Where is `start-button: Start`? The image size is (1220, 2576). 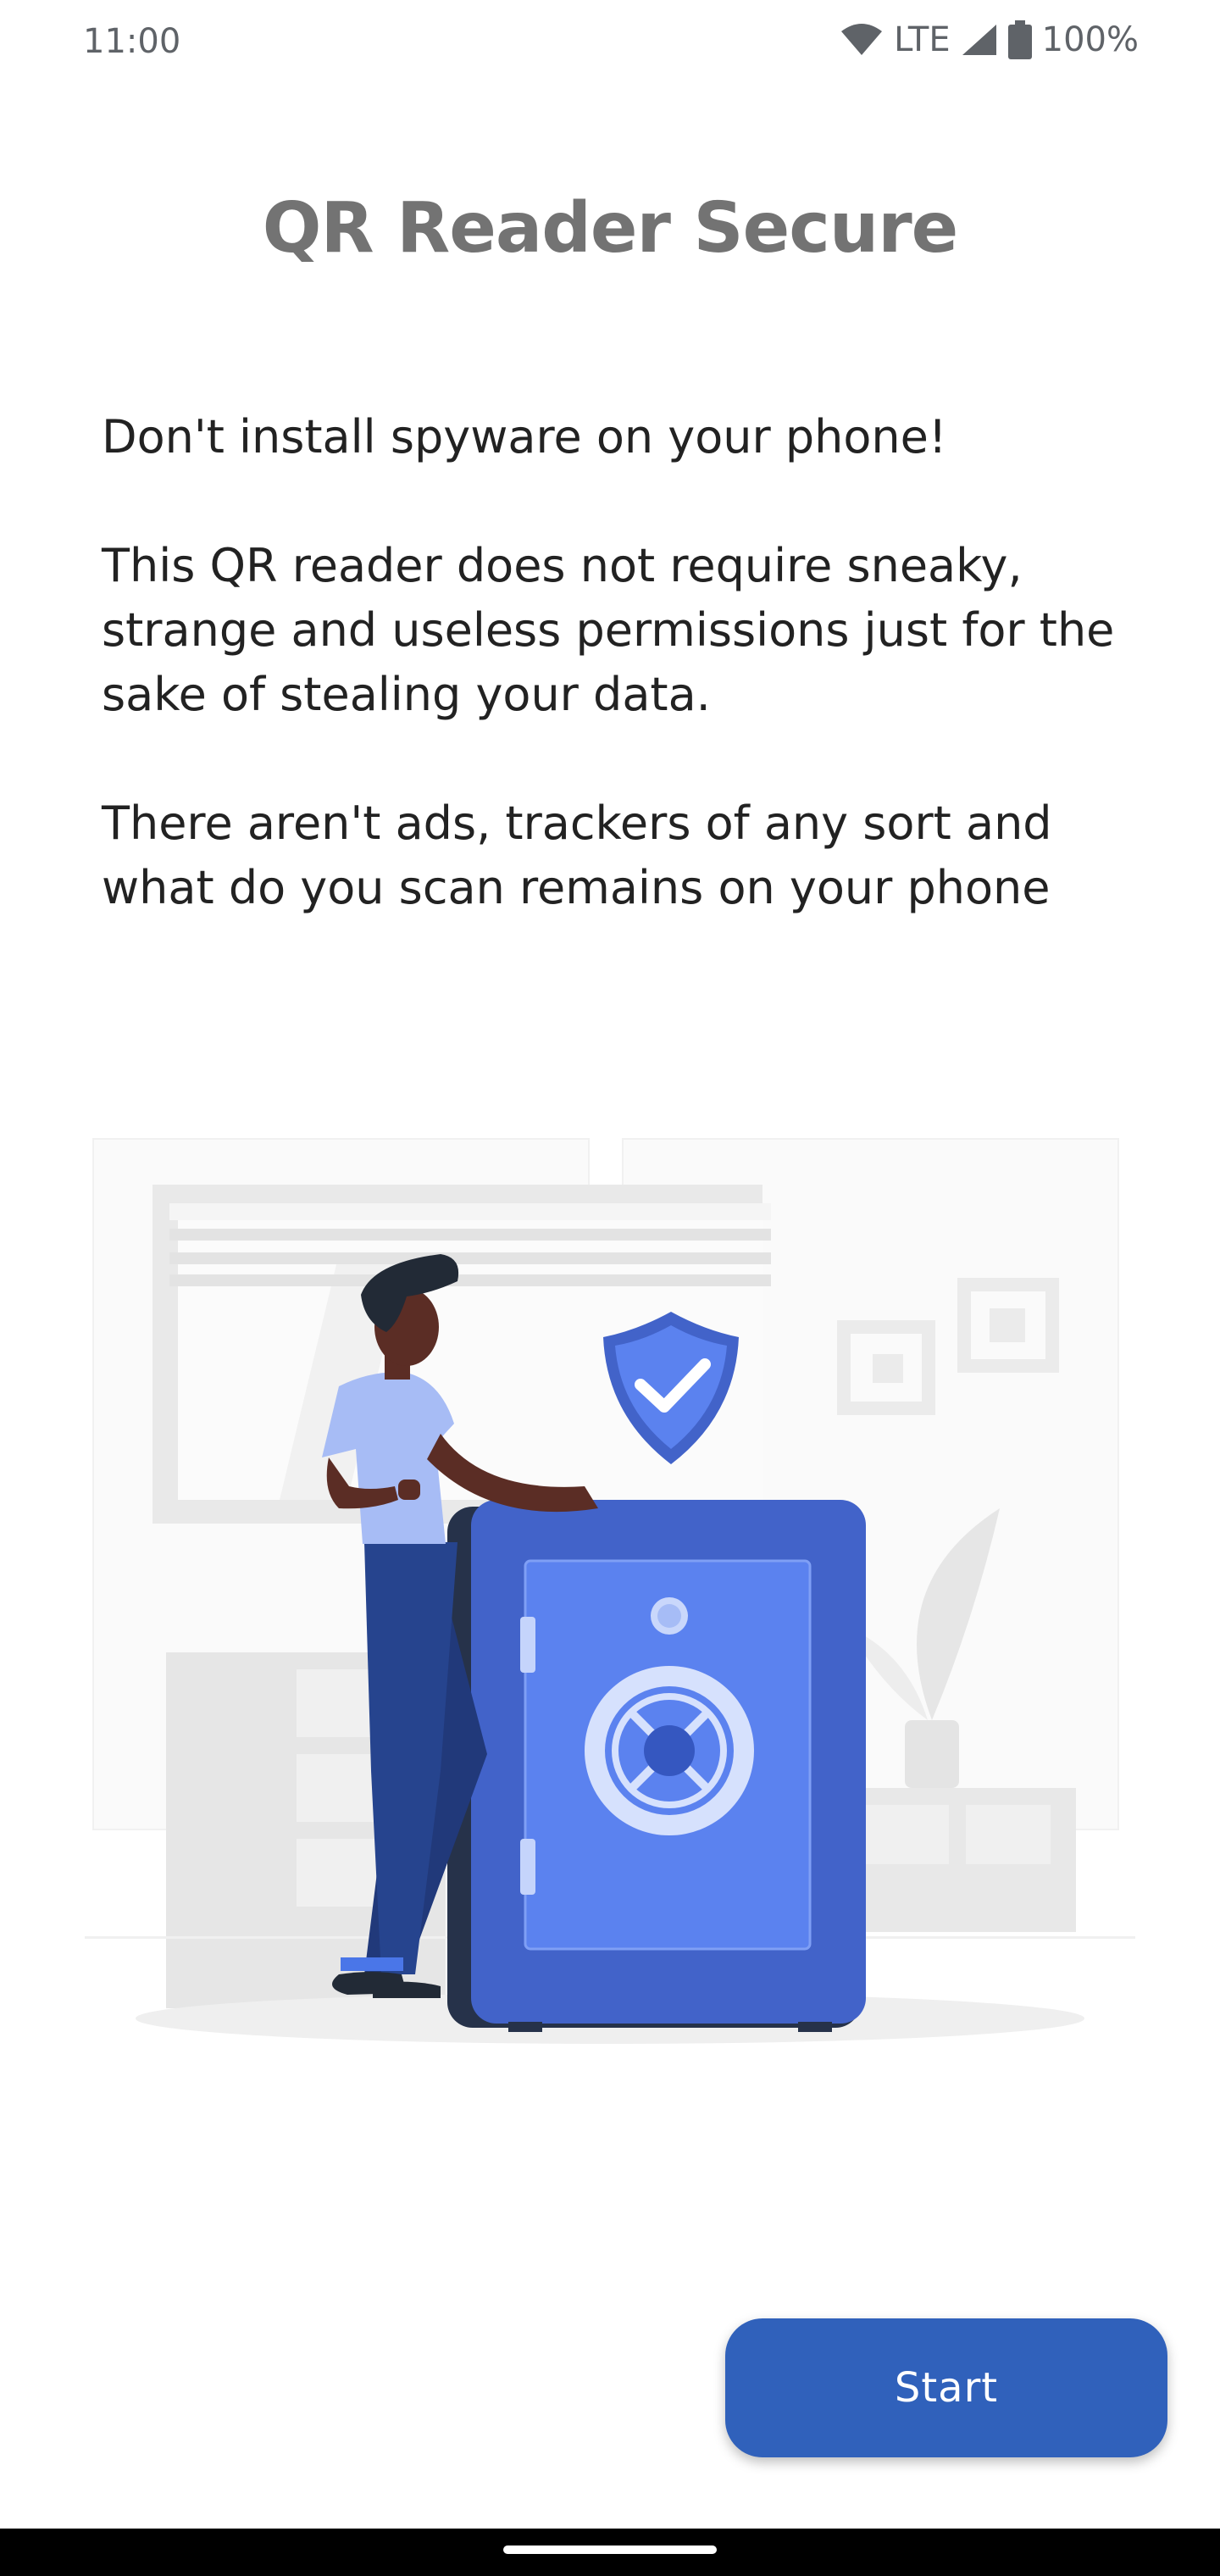 start-button: Start is located at coordinates (946, 2387).